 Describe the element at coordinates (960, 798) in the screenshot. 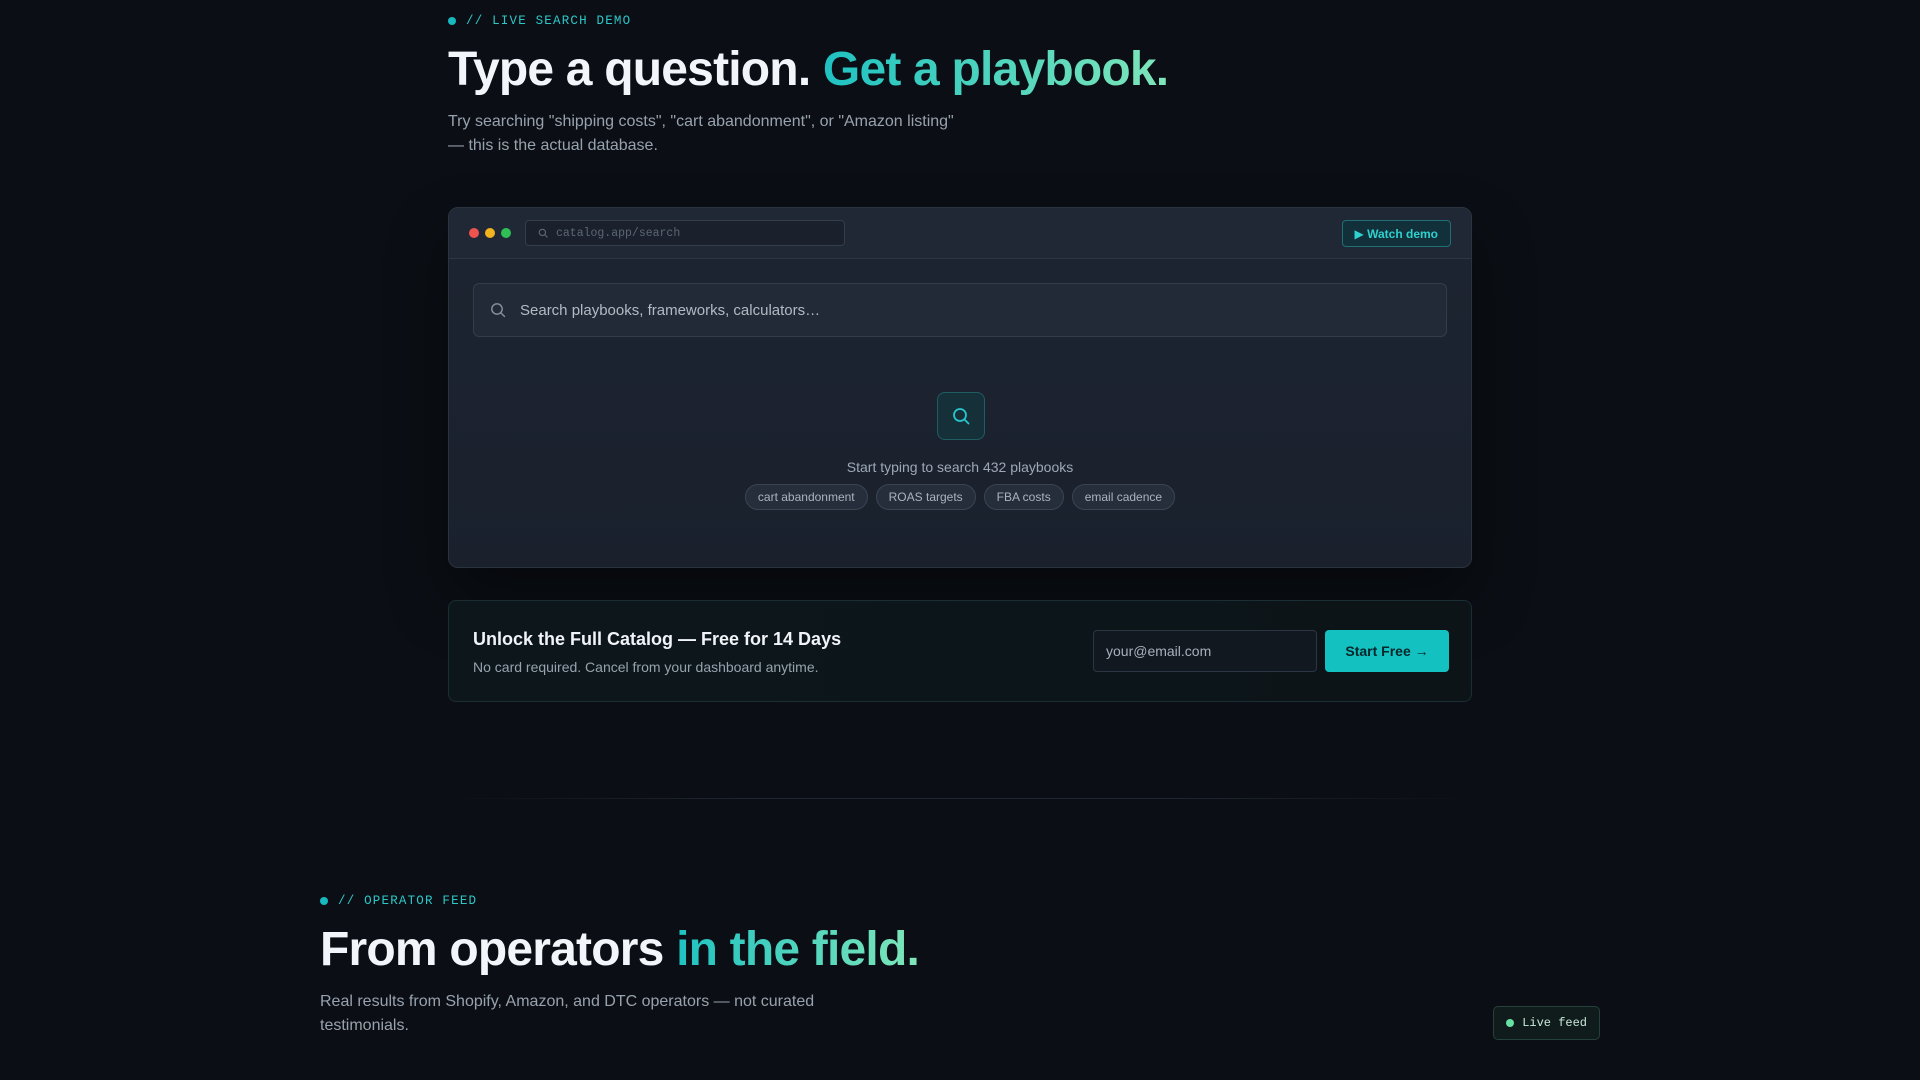

I see `section-divider` at that location.